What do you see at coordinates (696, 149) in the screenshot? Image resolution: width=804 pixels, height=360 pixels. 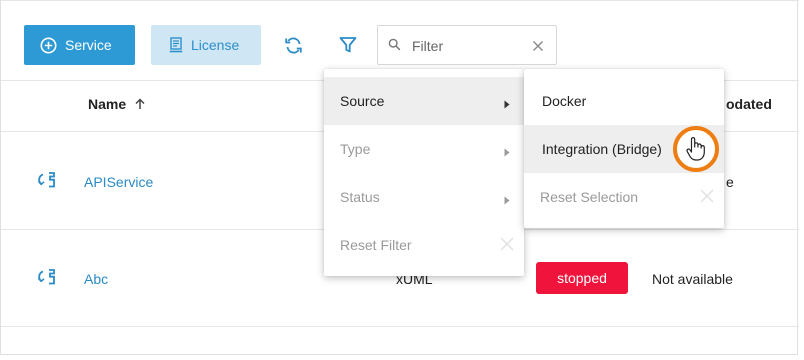 I see `hand-cursor-icon` at bounding box center [696, 149].